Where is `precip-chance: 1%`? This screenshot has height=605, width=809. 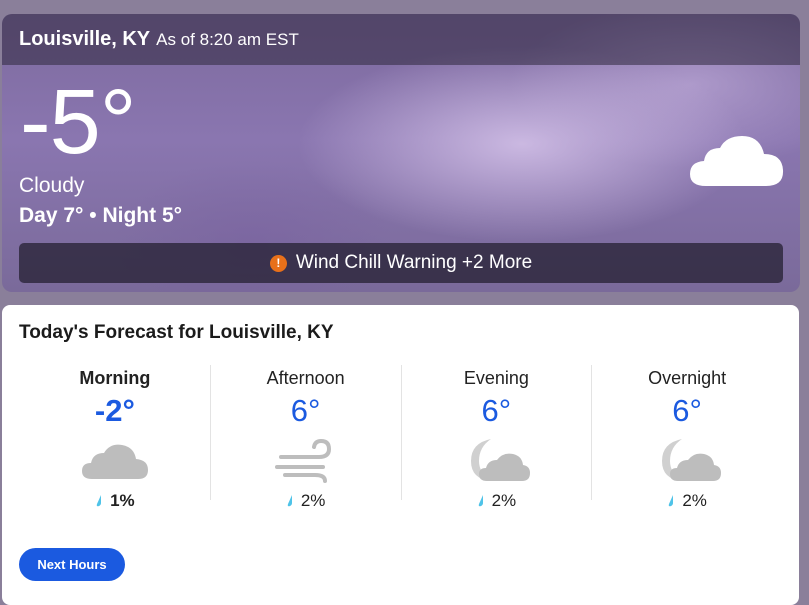 precip-chance: 1% is located at coordinates (115, 501).